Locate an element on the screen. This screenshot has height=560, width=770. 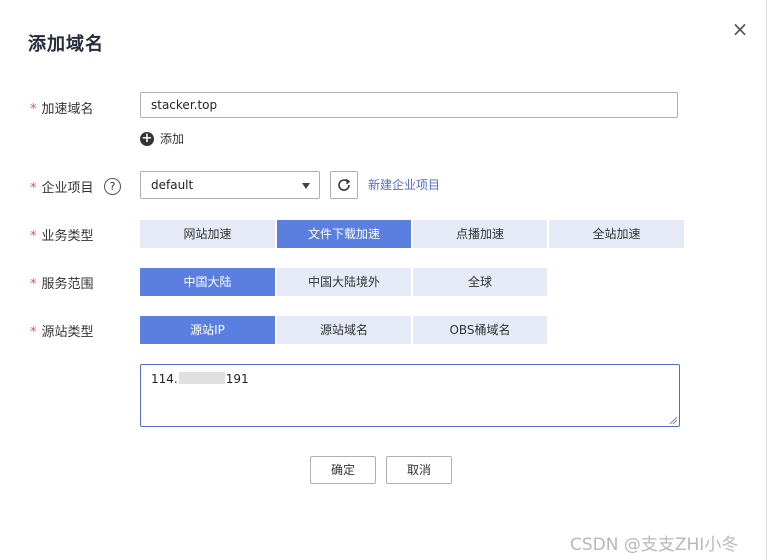
create-project-link: 新建企业项目 is located at coordinates (404, 184).